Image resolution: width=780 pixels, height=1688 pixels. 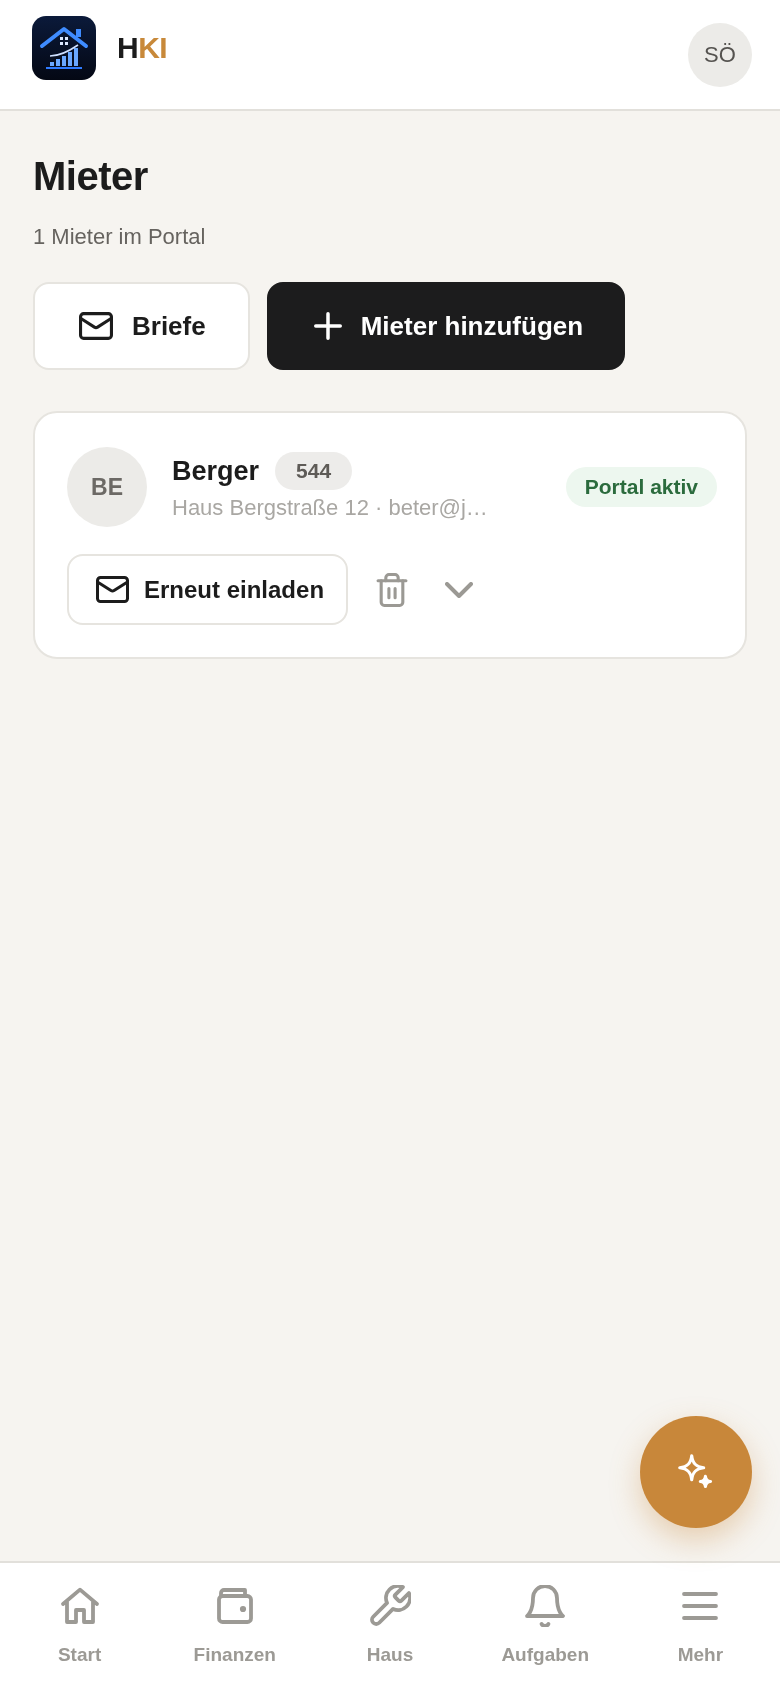 I want to click on tenant-name: Berger, so click(x=216, y=471).